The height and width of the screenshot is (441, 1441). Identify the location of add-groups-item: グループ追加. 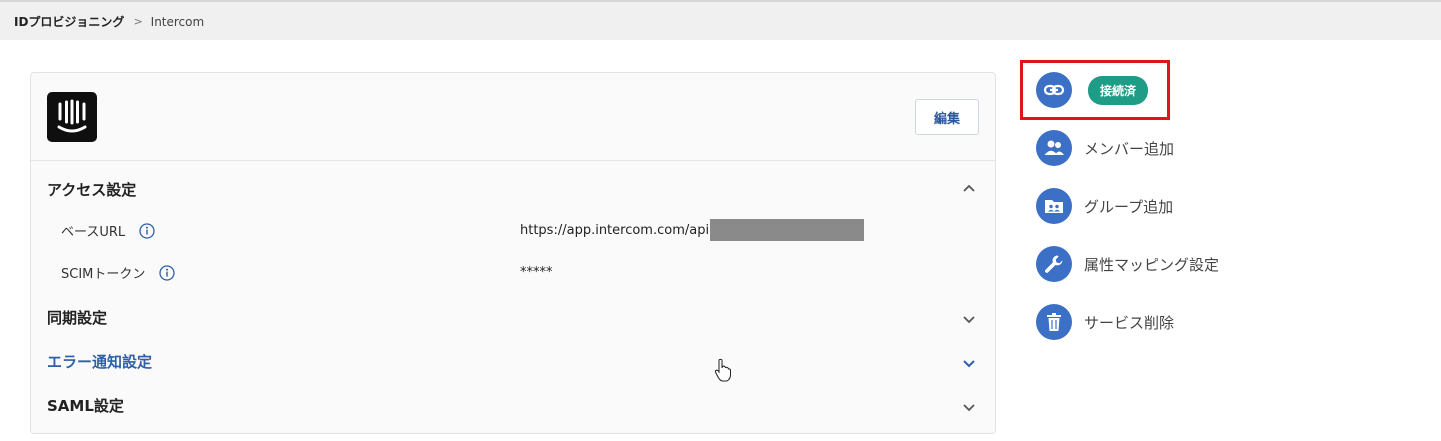
(1104, 206).